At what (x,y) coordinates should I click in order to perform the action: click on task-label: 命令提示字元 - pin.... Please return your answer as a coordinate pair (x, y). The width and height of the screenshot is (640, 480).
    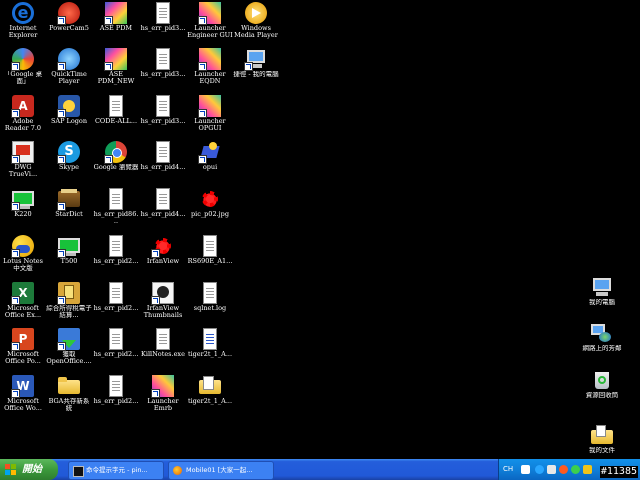
    Looking at the image, I should click on (117, 470).